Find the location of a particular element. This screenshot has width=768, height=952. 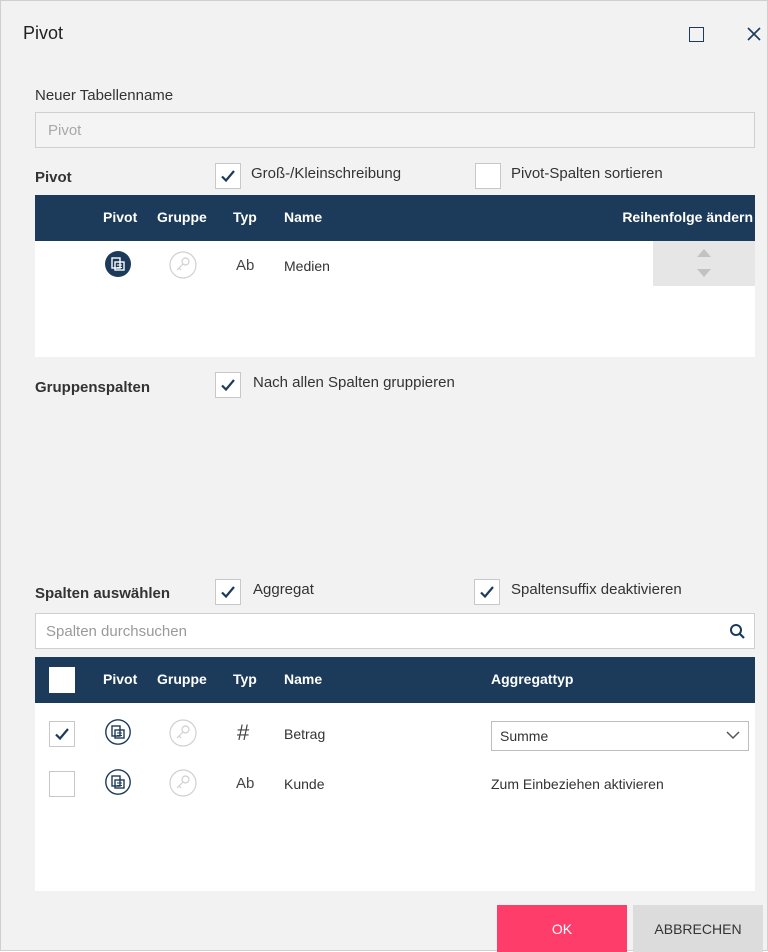

aggregate-hint: Zum Einbeziehen aktivieren is located at coordinates (577, 784).